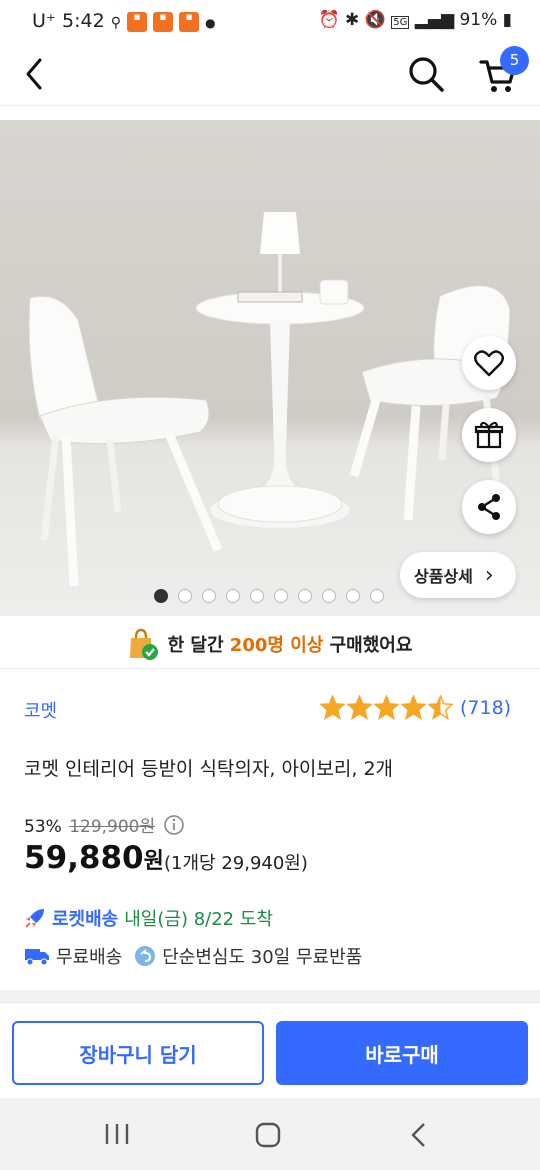  I want to click on signal-icon: ▂▄▆, so click(434, 20).